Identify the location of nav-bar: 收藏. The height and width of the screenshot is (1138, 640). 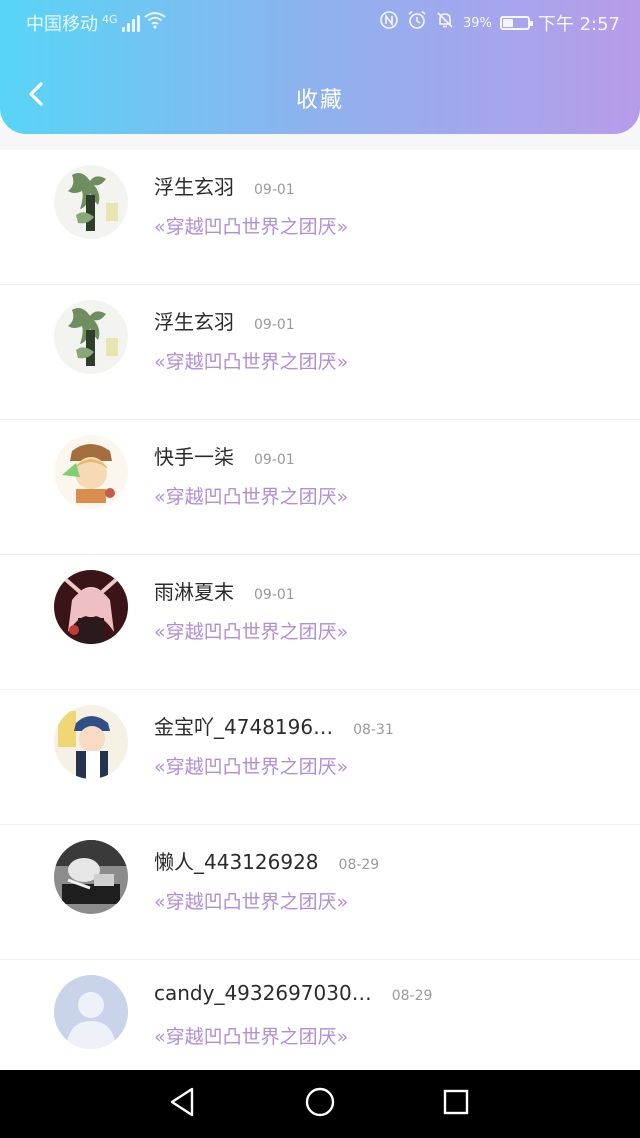
(320, 97).